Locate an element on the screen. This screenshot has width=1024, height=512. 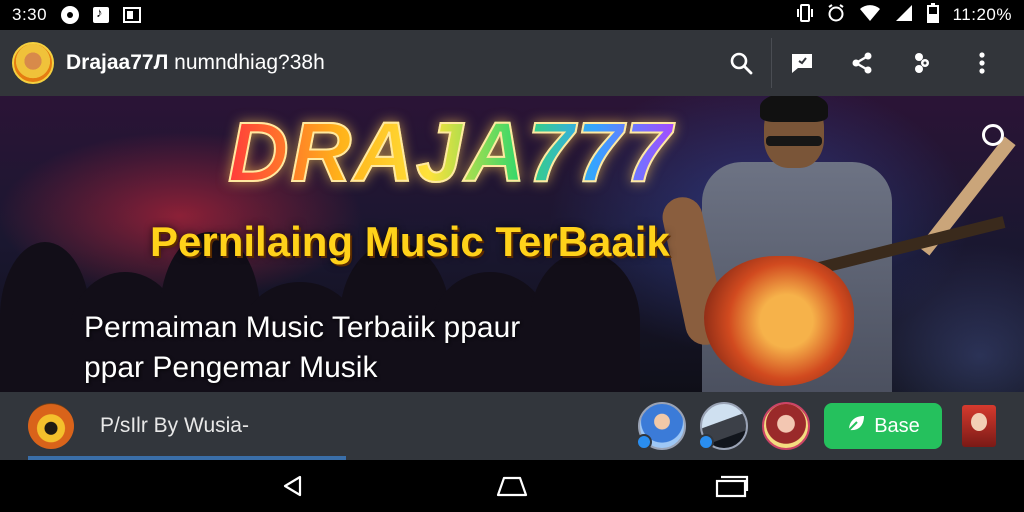
app-title-rest: numndhiag?38h is located at coordinates (246, 62).